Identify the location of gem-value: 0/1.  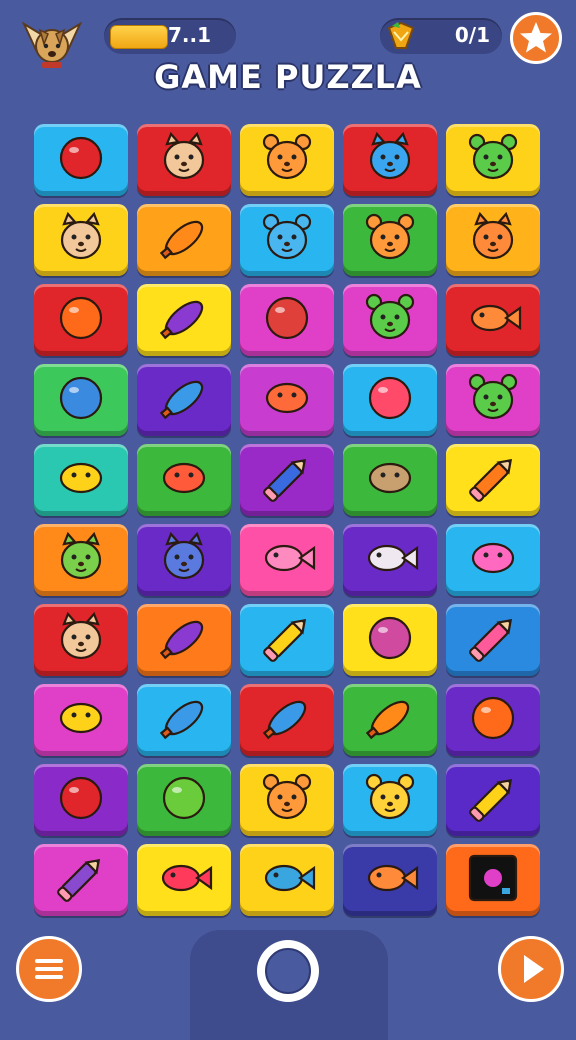
(472, 35).